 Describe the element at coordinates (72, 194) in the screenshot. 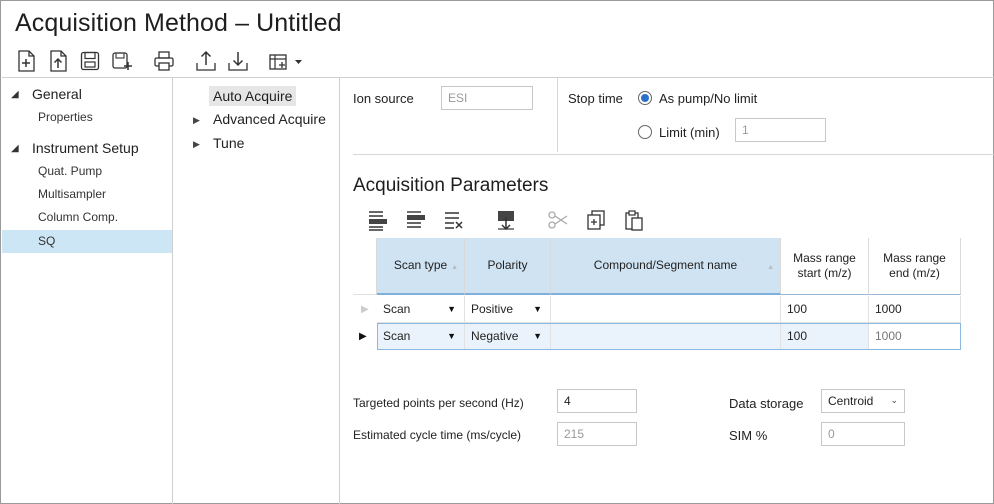

I see `tree-item-multisampler: Multisampler` at that location.